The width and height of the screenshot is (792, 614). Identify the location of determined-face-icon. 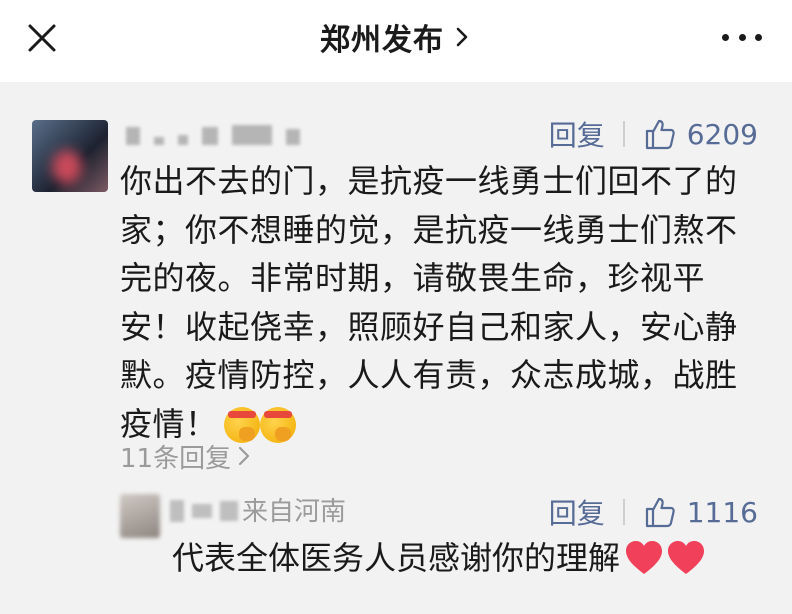
(277, 424).